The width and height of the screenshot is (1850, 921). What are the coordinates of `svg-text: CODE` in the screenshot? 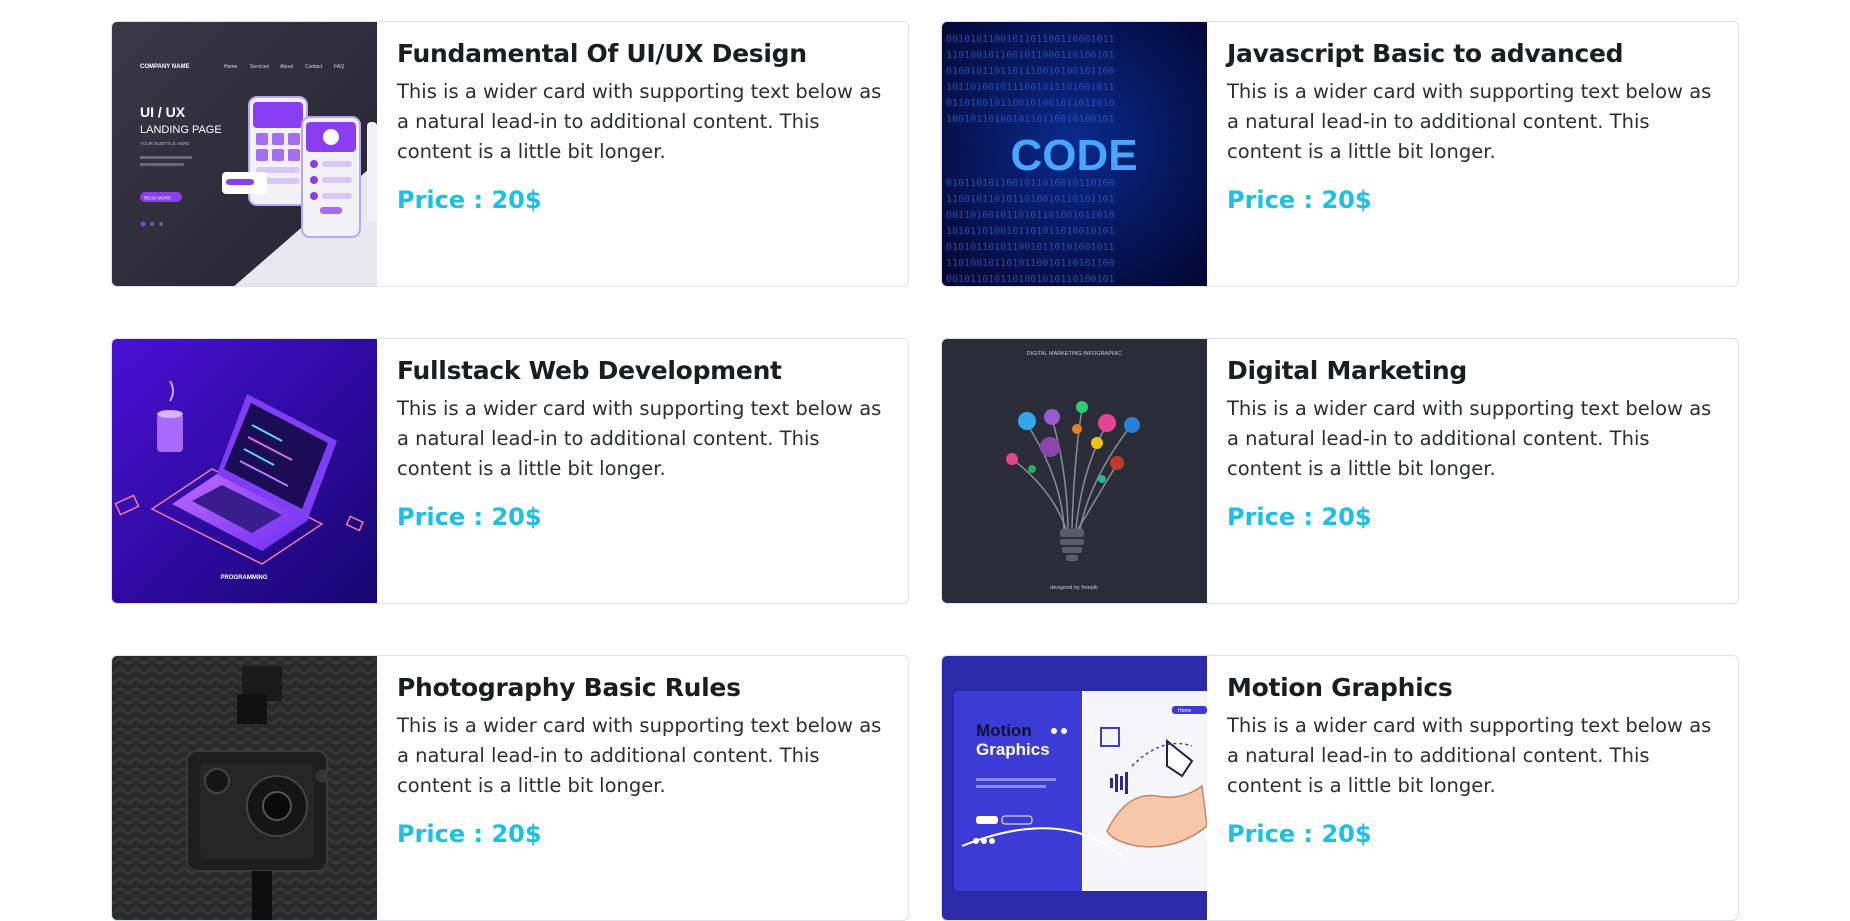 It's located at (1073, 155).